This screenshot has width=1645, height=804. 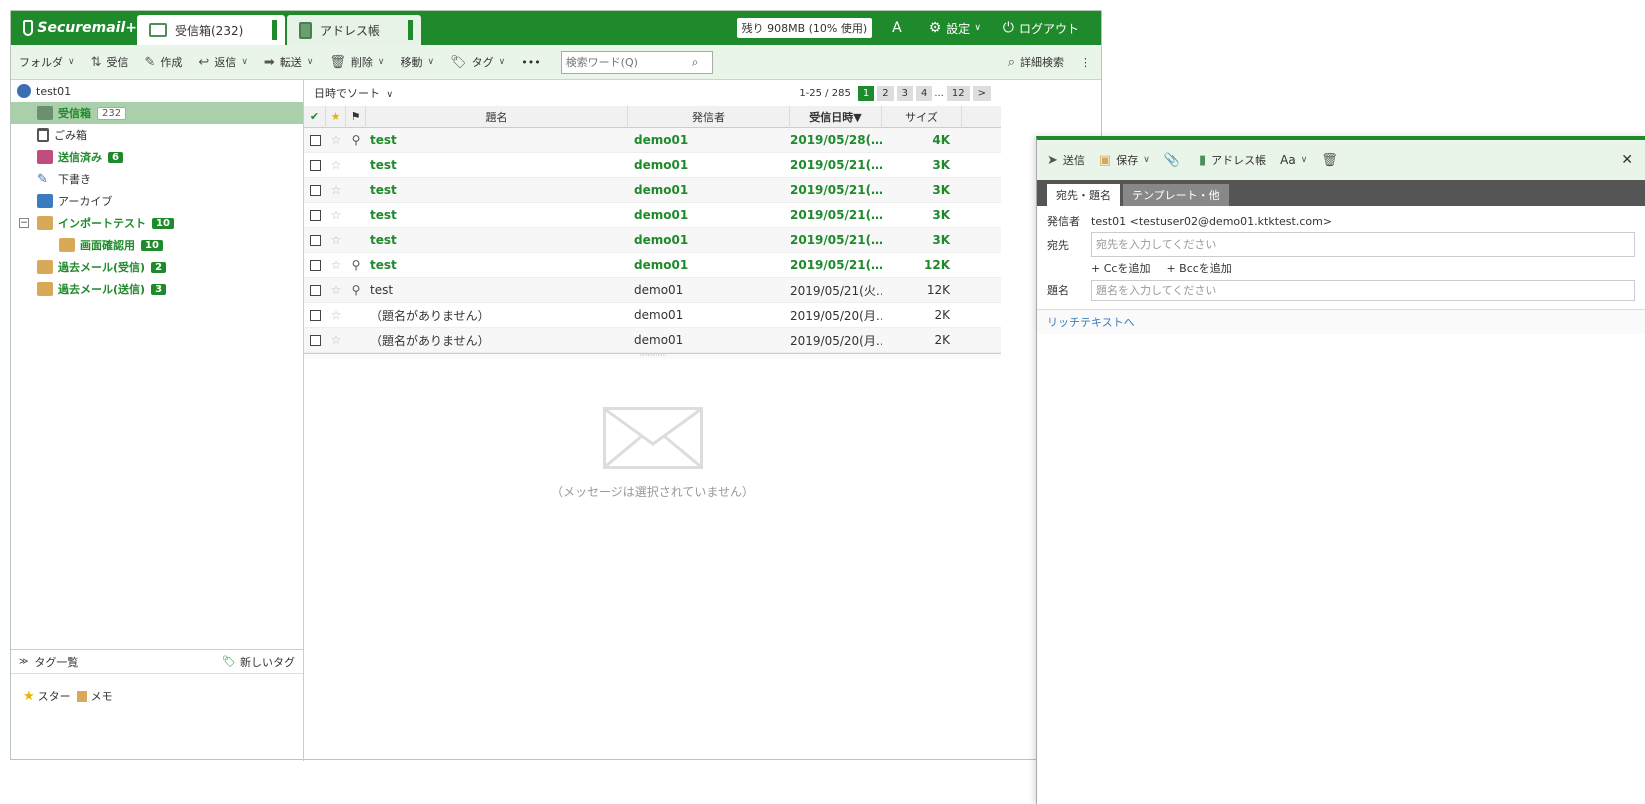 I want to click on tab-template: テンプレート・他, so click(x=1176, y=195).